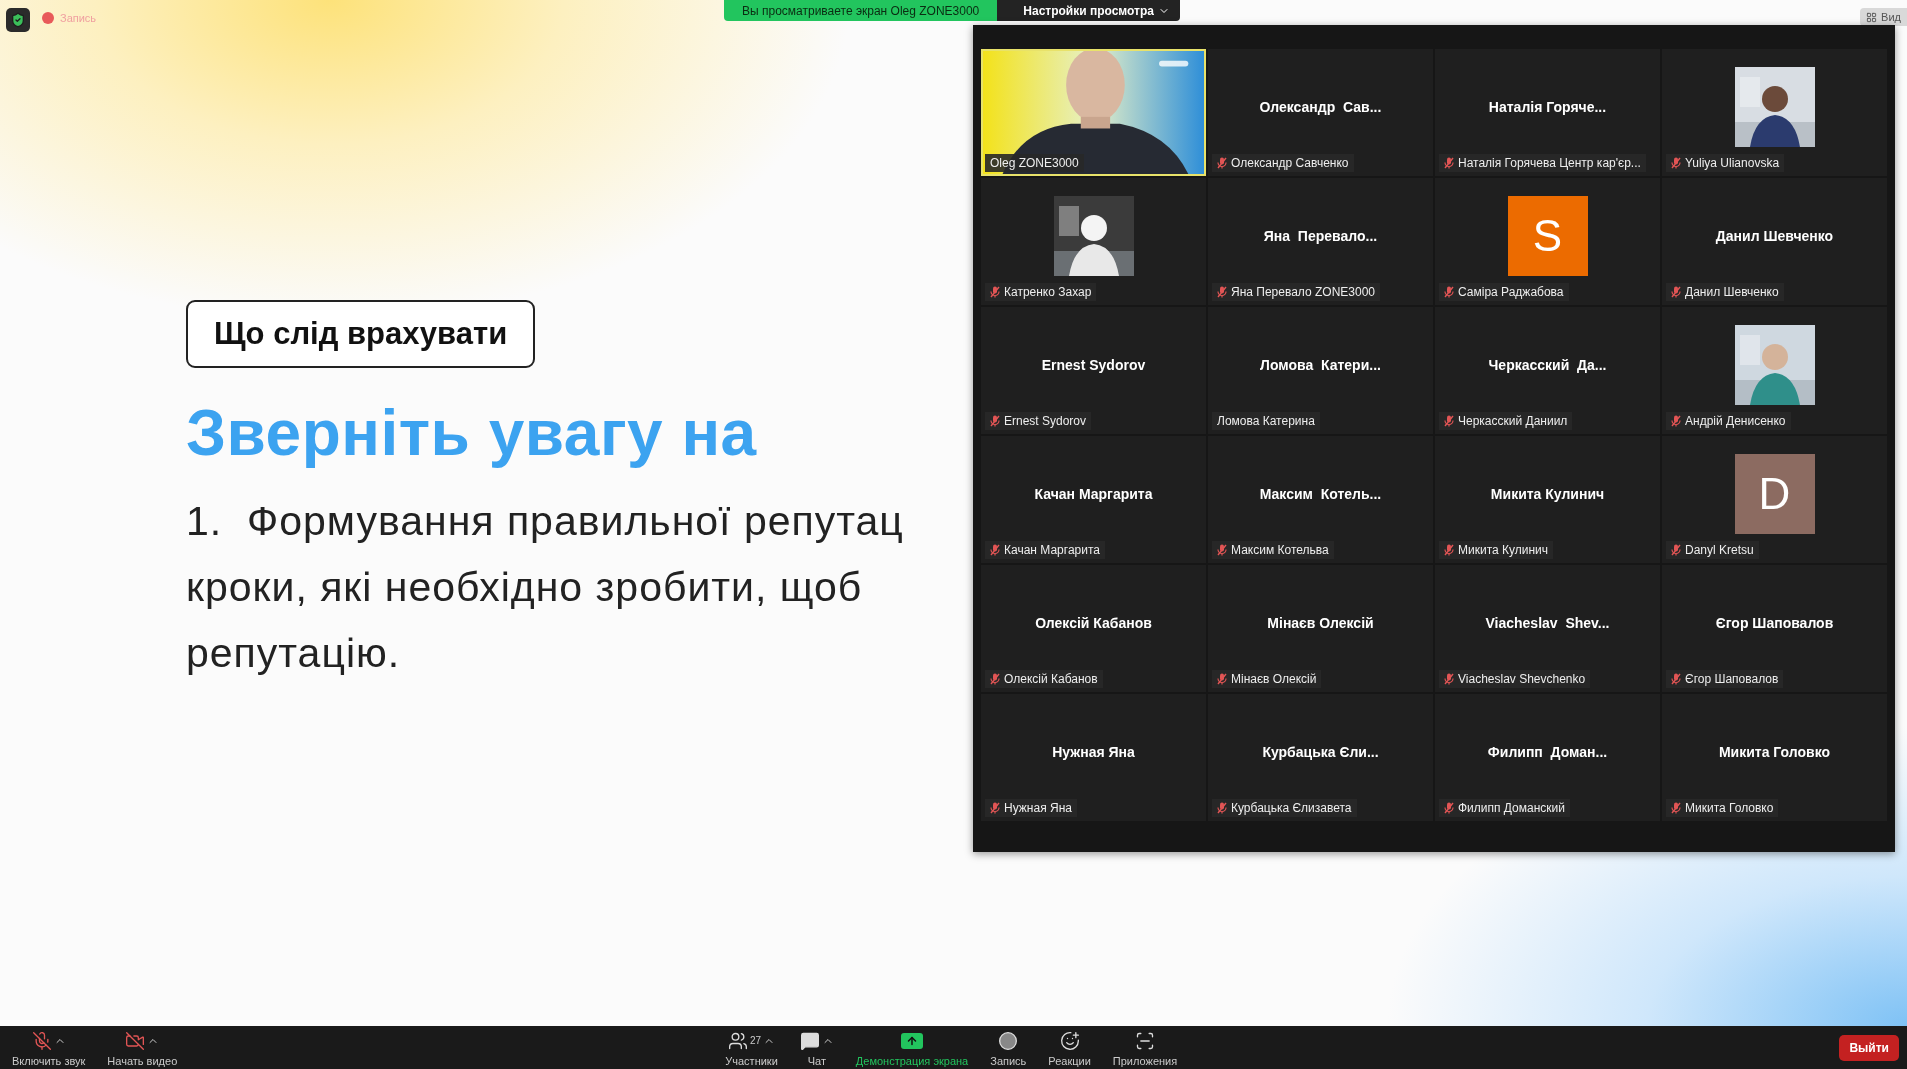  I want to click on video-tile: Олексій Кабанов Олексій Кабанов, so click(1093, 628).